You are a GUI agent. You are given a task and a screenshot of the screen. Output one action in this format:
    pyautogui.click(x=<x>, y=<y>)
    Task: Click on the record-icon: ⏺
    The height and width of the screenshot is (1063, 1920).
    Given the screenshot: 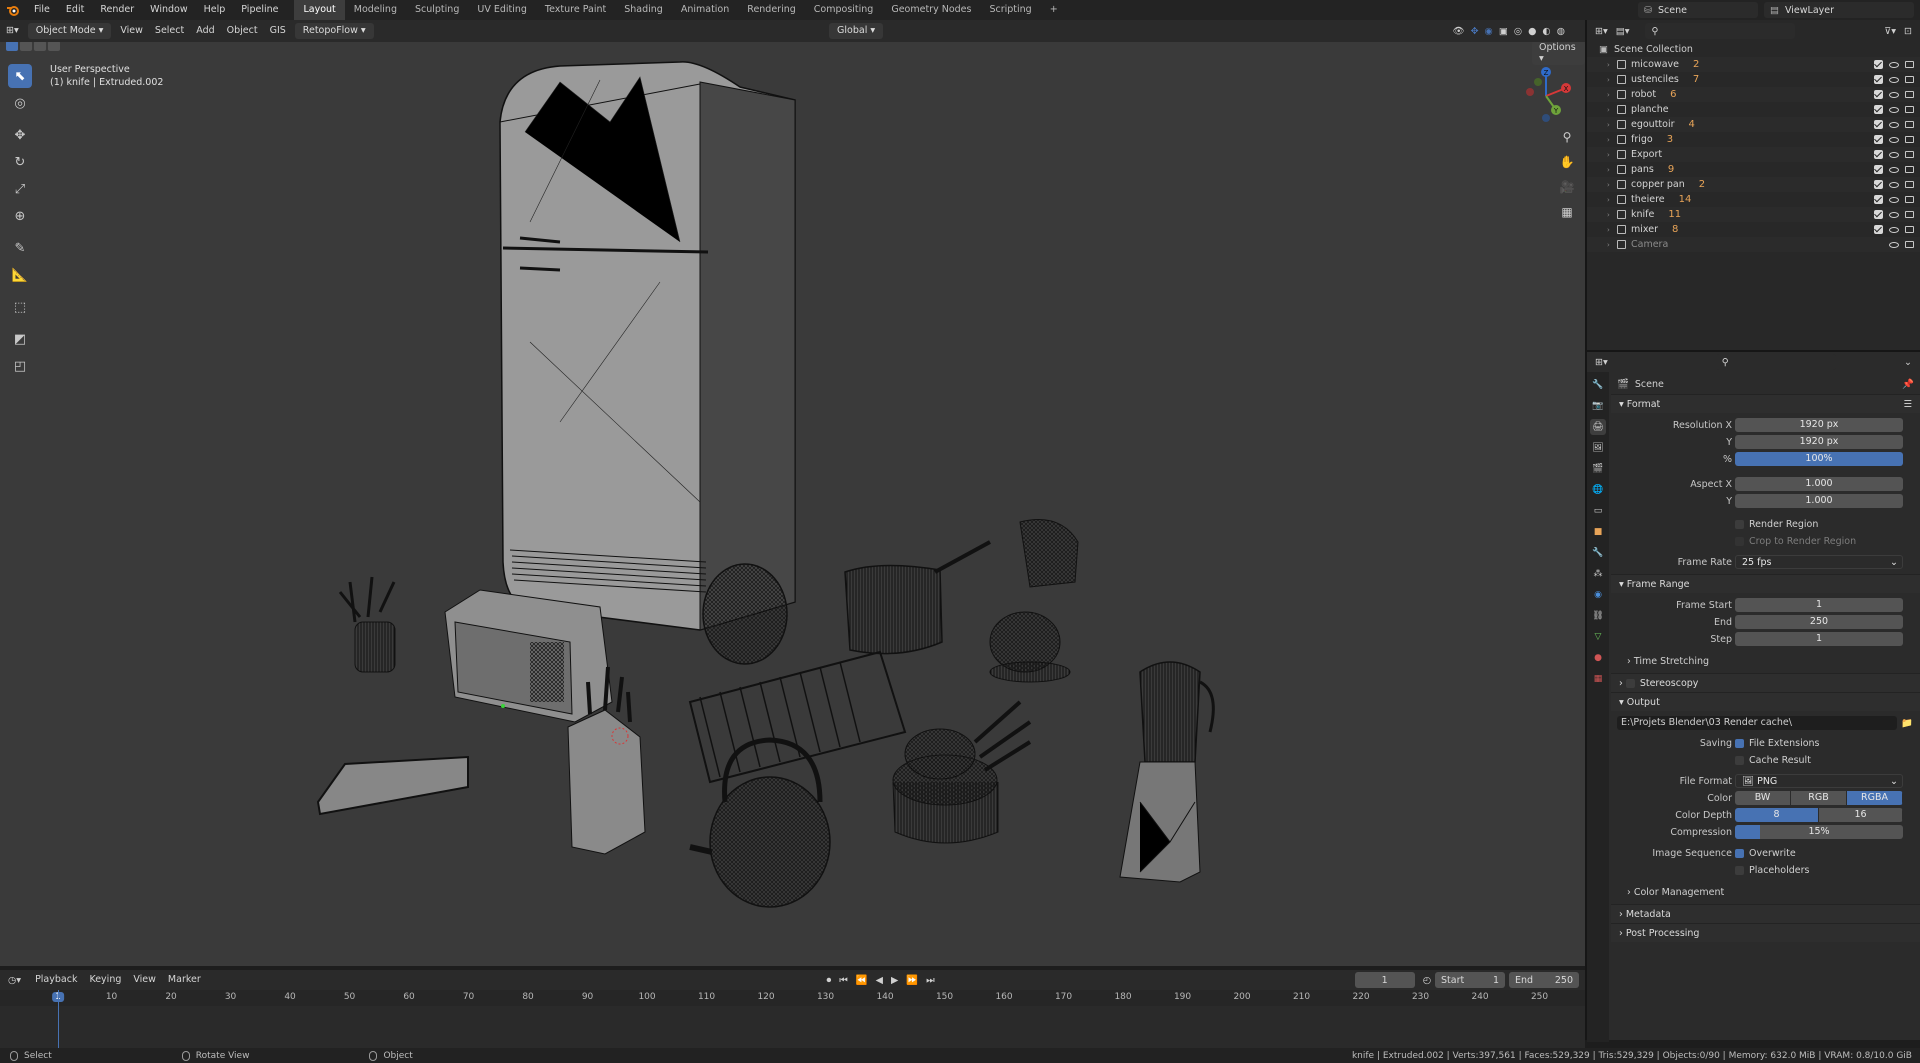 What is the action you would take?
    pyautogui.click(x=829, y=980)
    